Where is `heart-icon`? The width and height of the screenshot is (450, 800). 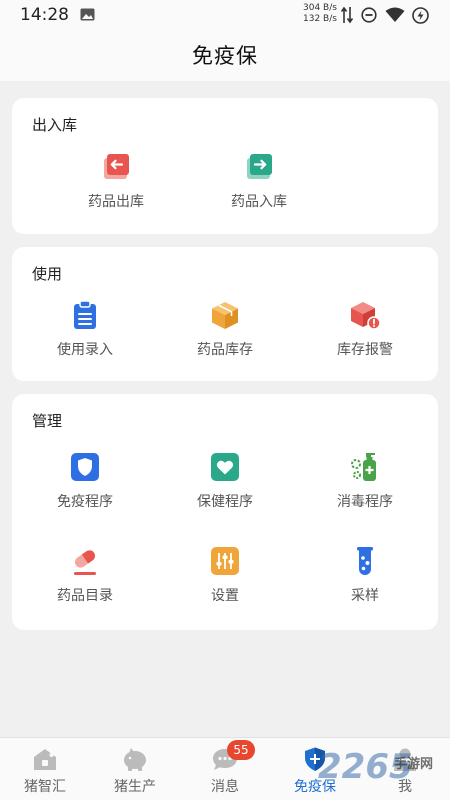 heart-icon is located at coordinates (225, 467).